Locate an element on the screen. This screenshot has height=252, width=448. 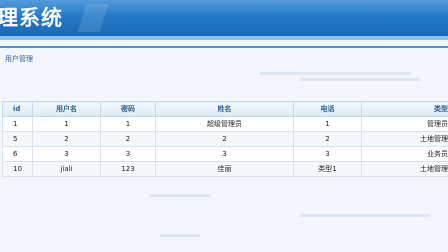
table-row: 5 2 2 2 2 土地管理 is located at coordinates (225, 139).